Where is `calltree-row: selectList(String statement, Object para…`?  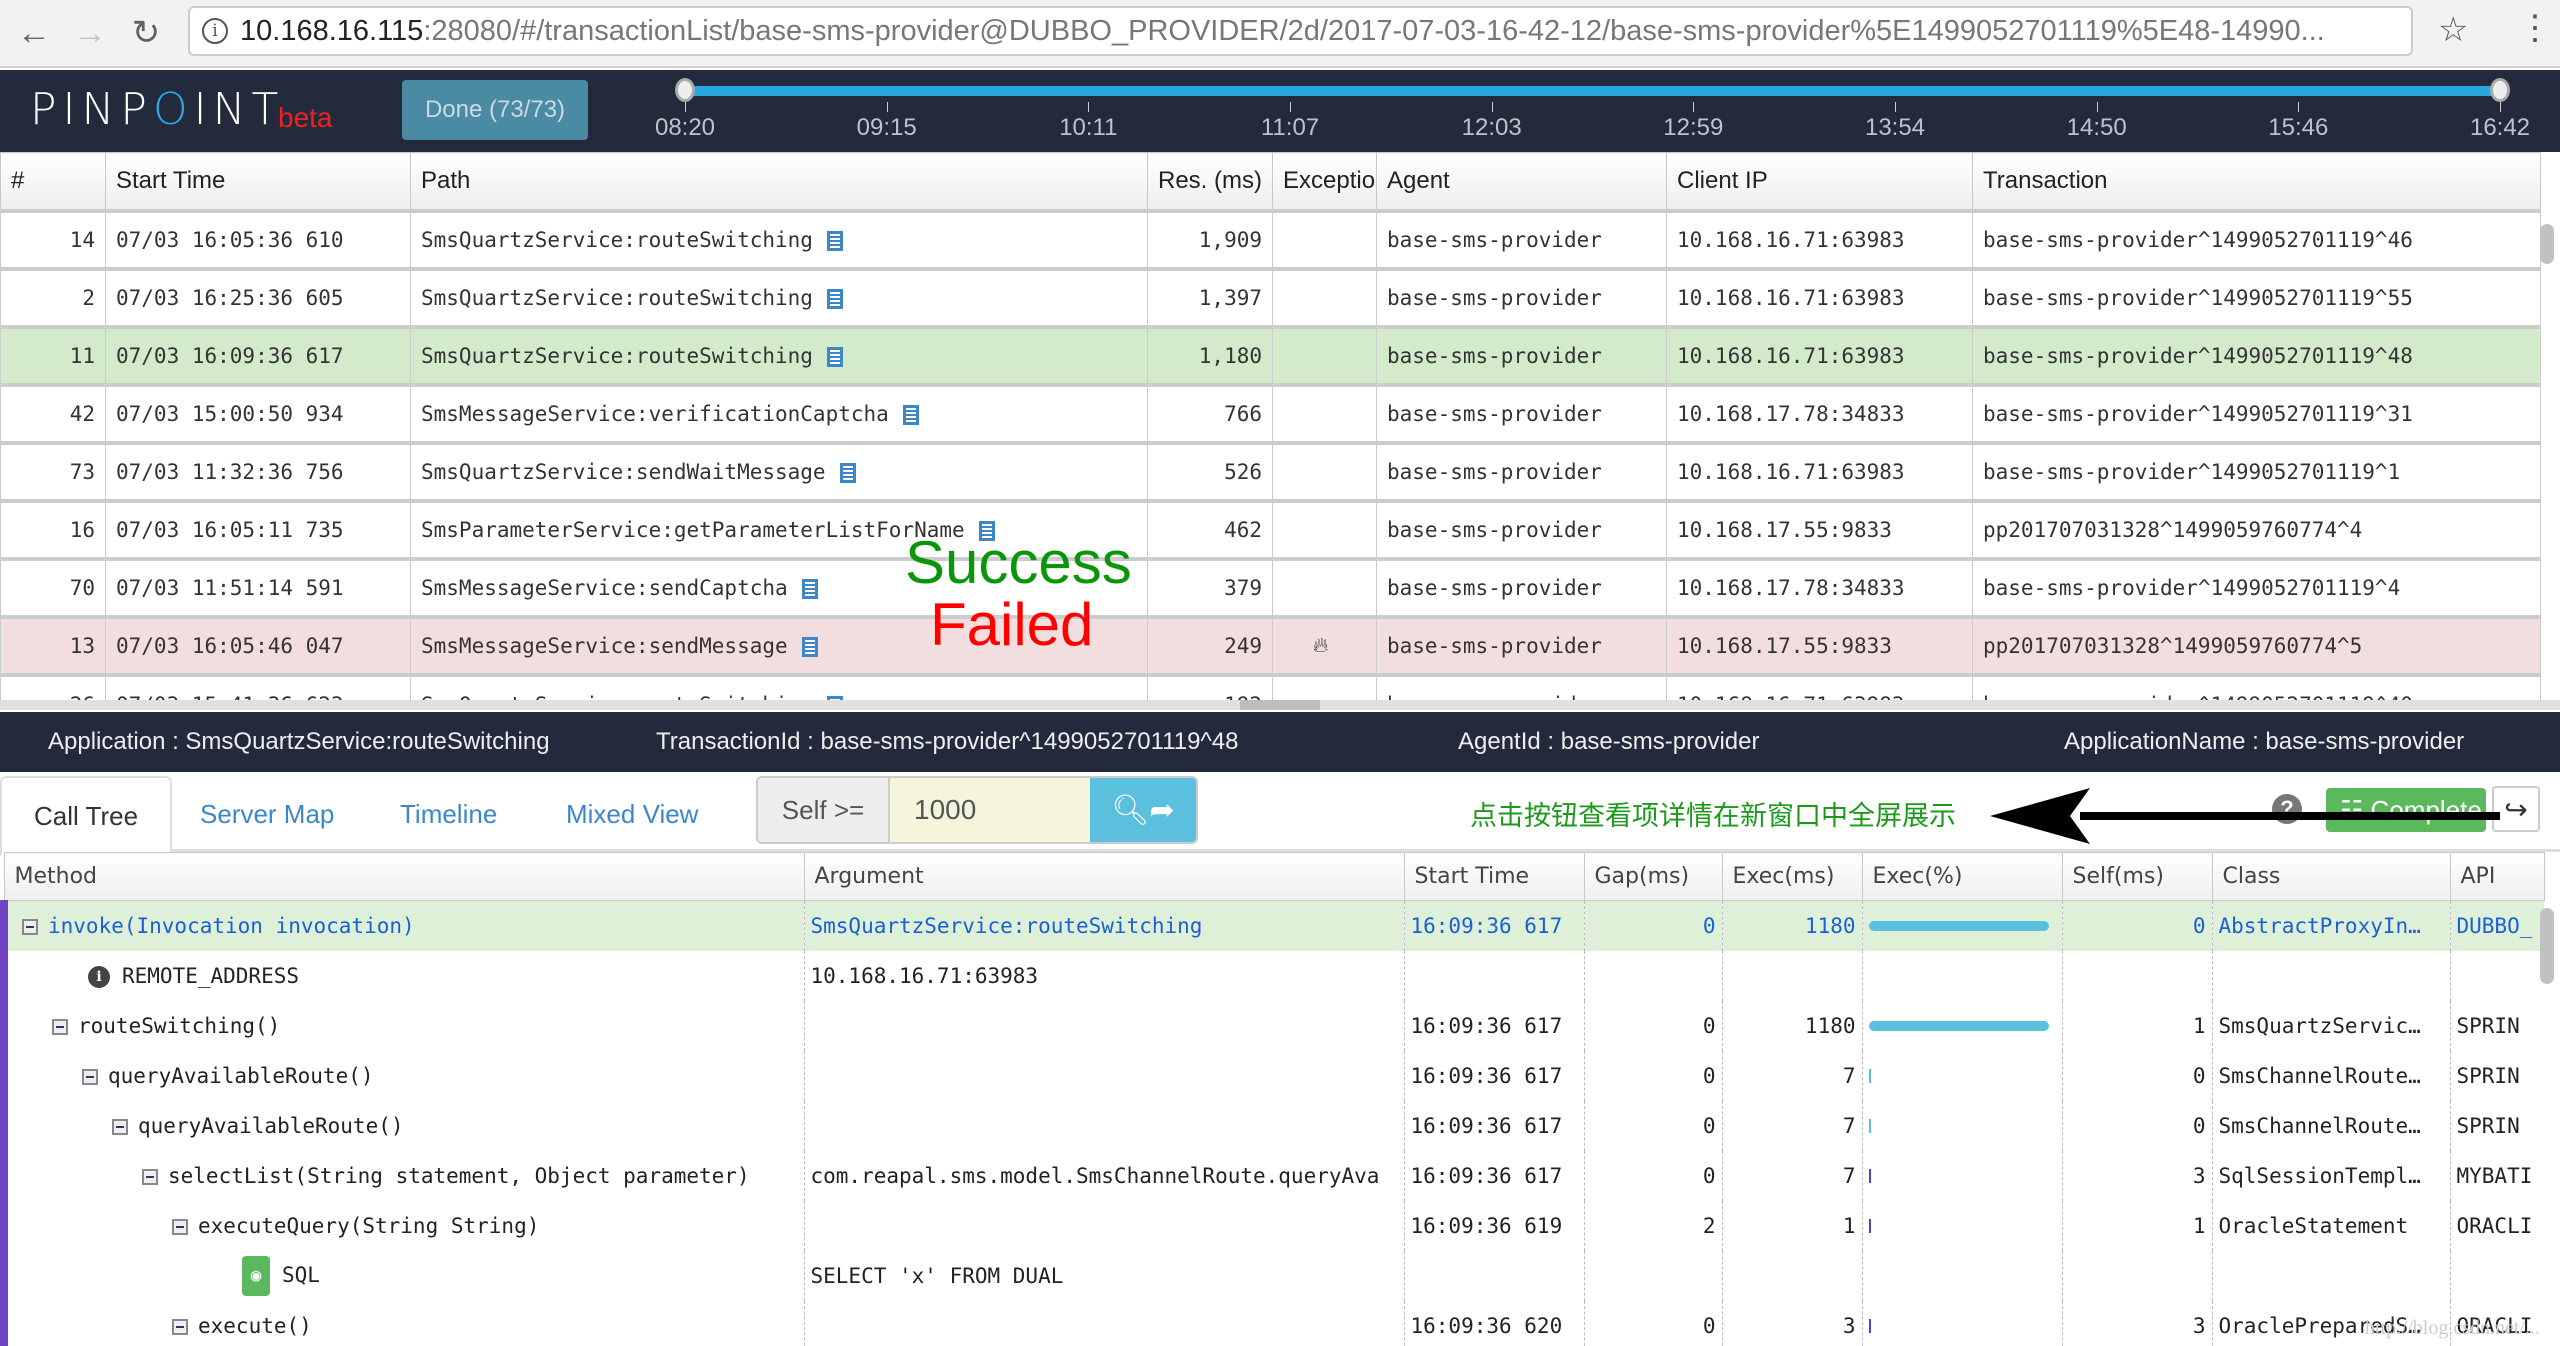 calltree-row: selectList(String statement, Object para… is located at coordinates (1272, 1175).